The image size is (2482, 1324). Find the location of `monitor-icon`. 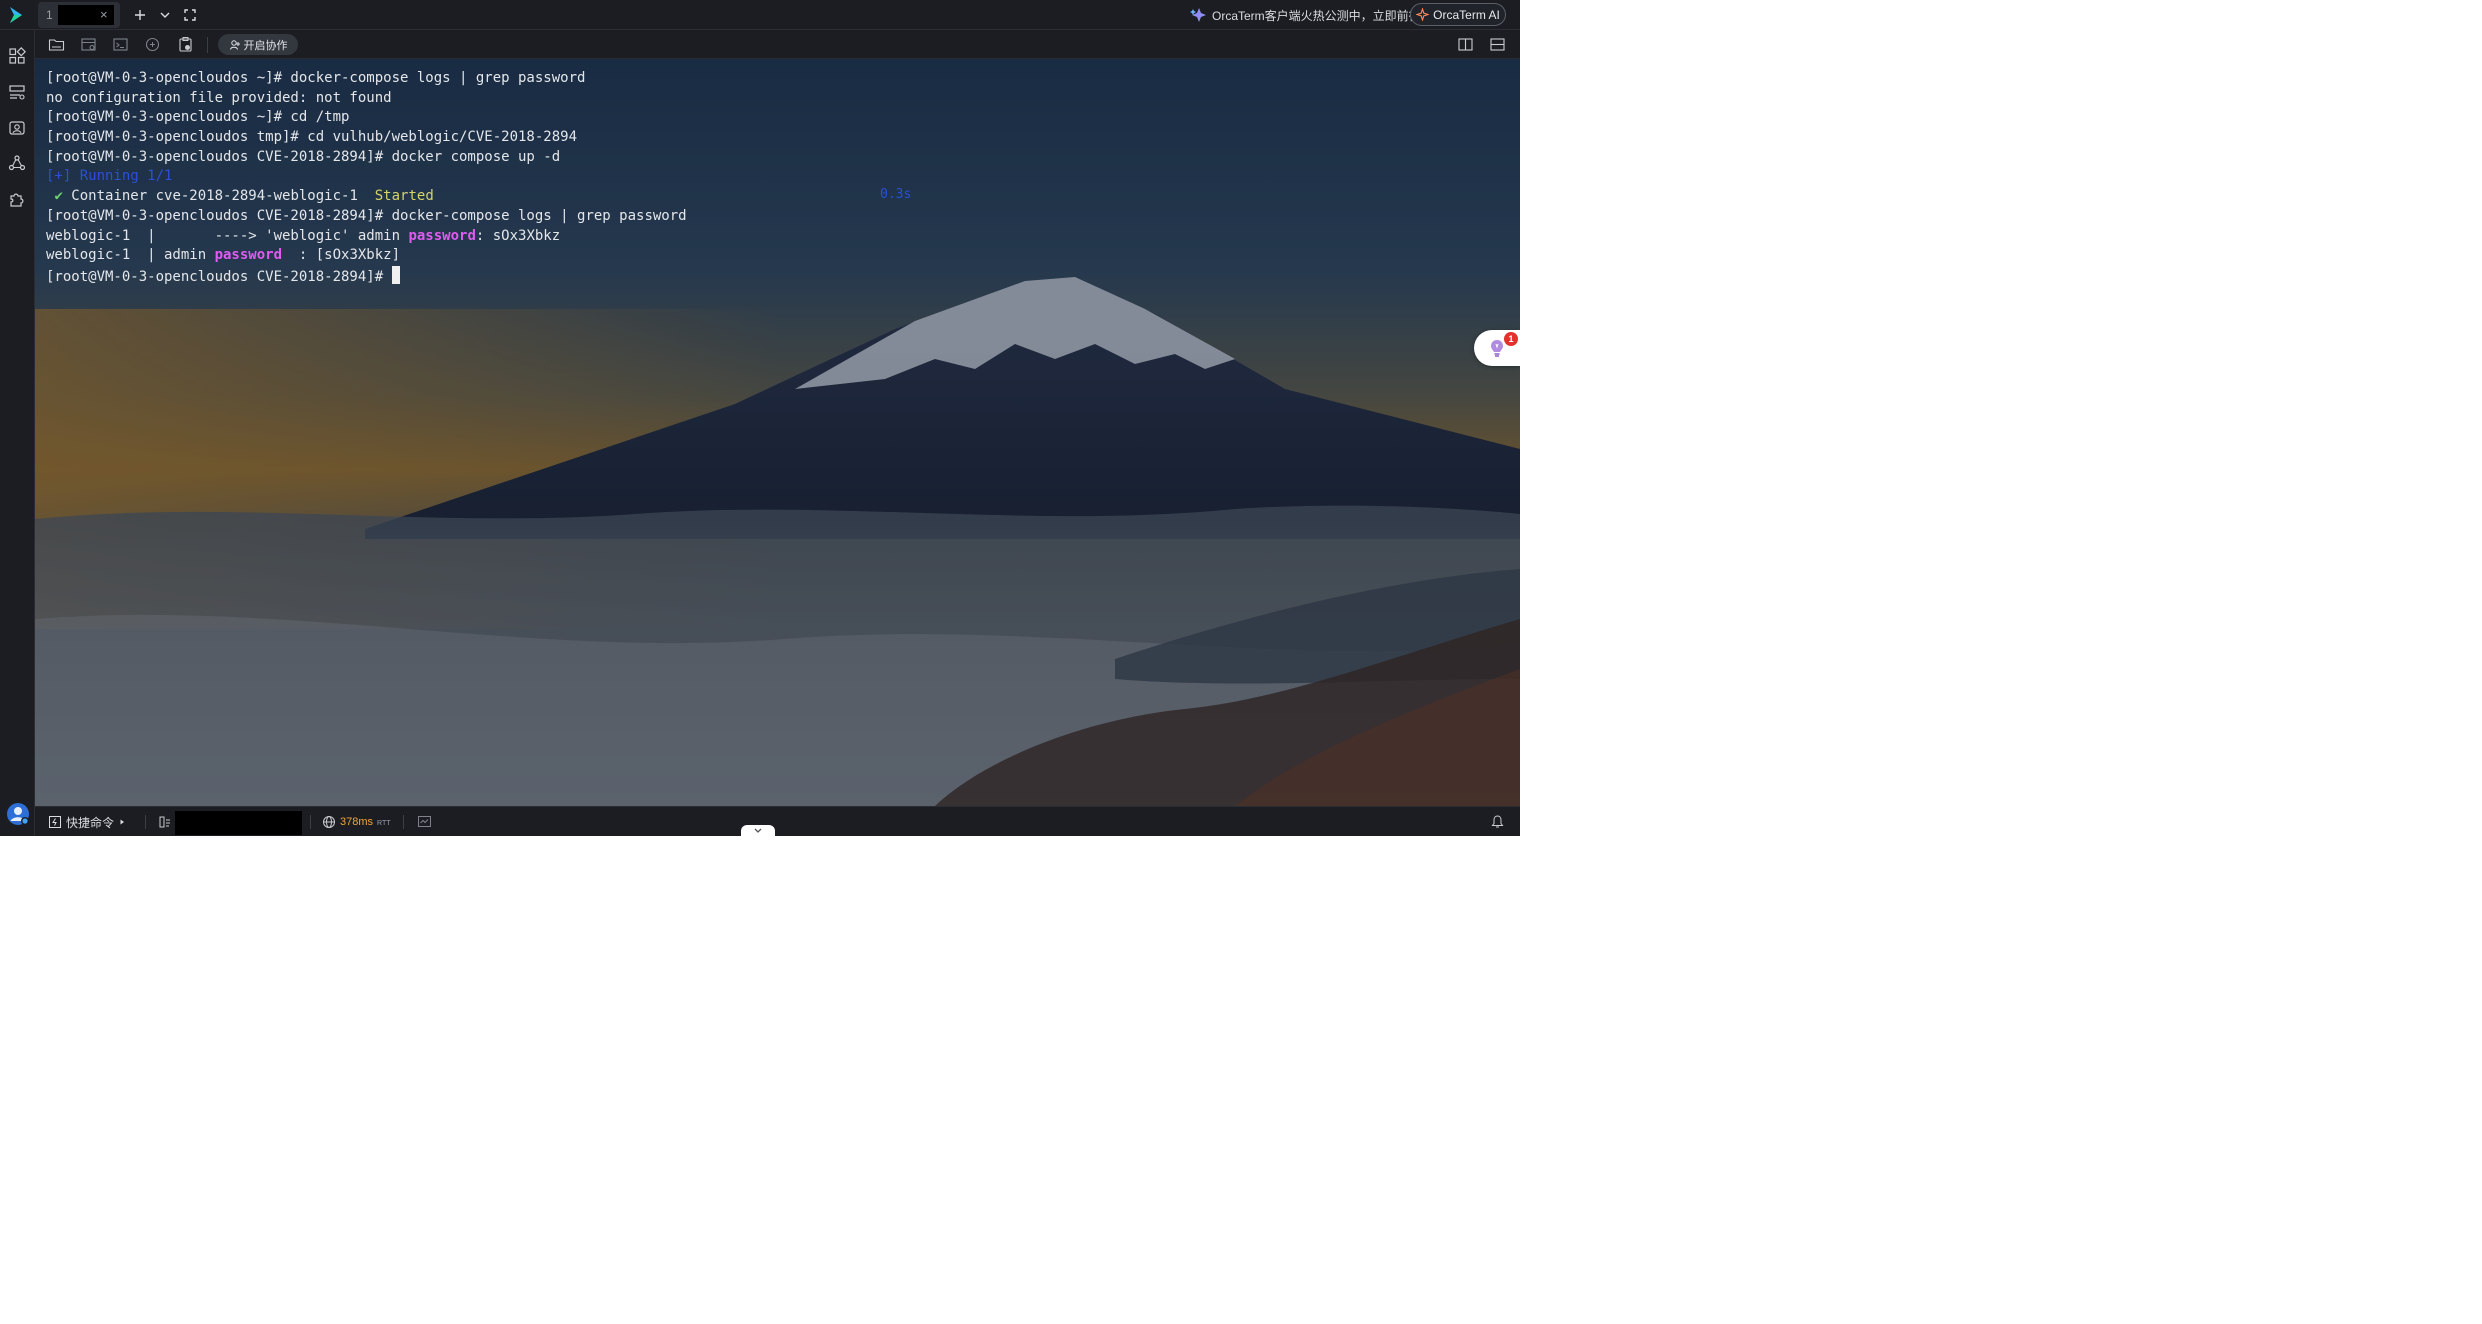

monitor-icon is located at coordinates (424, 822).